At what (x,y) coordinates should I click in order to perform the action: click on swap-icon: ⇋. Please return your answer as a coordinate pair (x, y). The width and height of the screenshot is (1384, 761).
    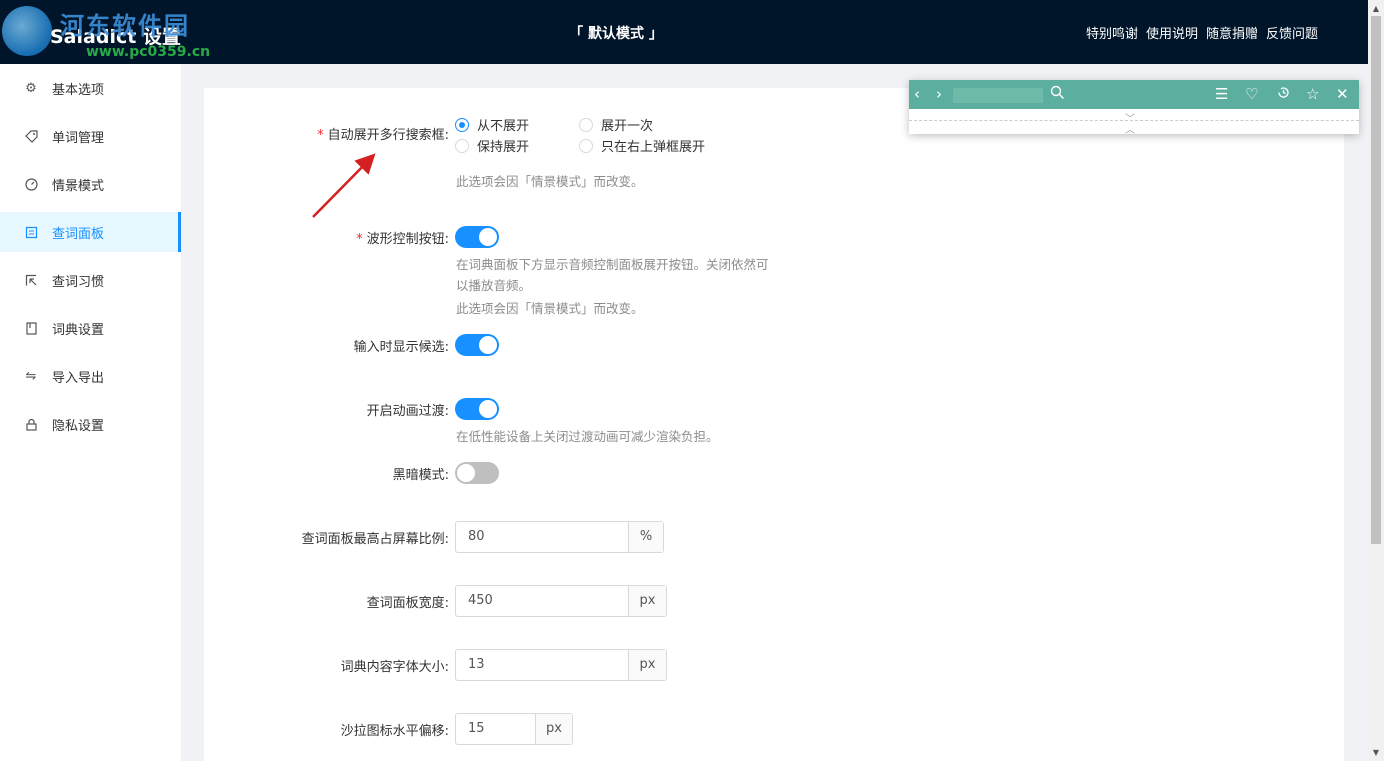
    Looking at the image, I should click on (31, 376).